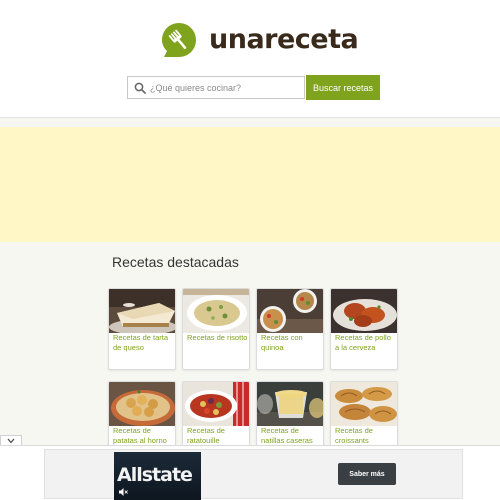 The width and height of the screenshot is (500, 500). Describe the element at coordinates (155, 475) in the screenshot. I see `ad-brand-logo: Allstate` at that location.